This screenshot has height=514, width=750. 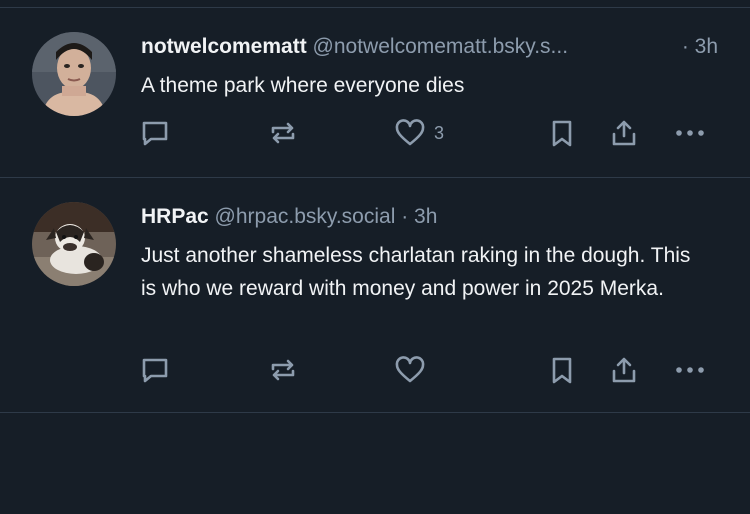 I want to click on display-name: notwelcomematt, so click(x=224, y=46).